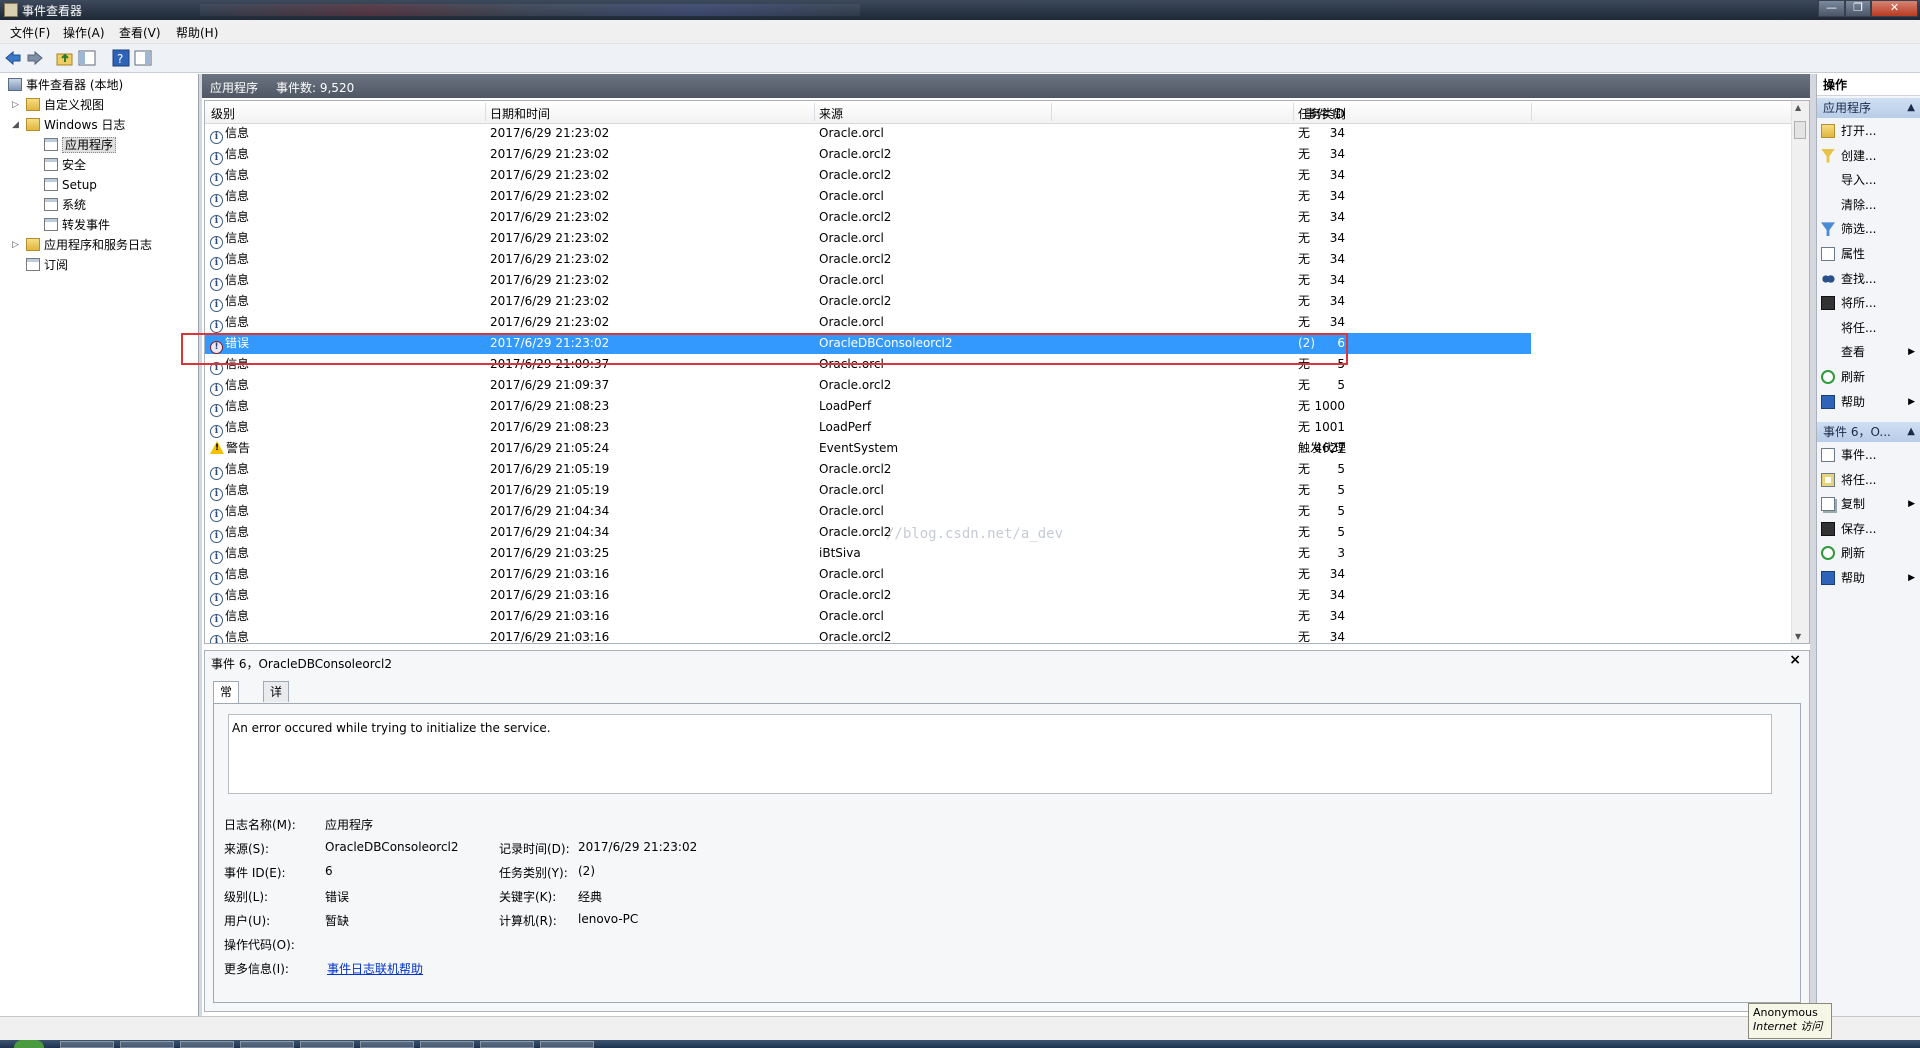  I want to click on collapse-arrow-icon: ◢, so click(15, 125).